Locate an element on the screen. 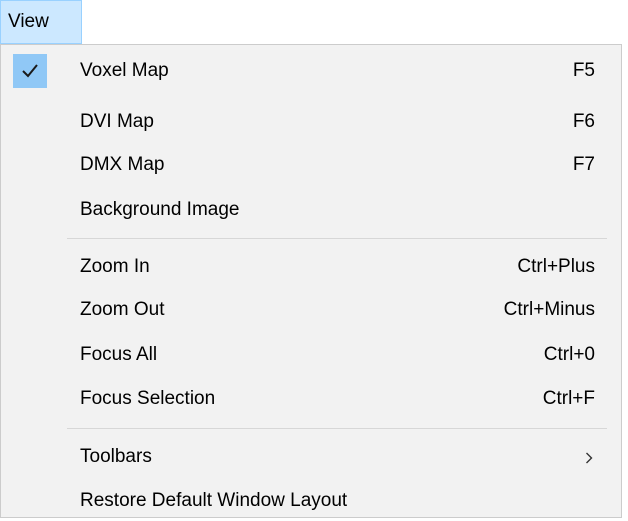 The image size is (628, 521). menu-item-label: Toolbars is located at coordinates (116, 456).